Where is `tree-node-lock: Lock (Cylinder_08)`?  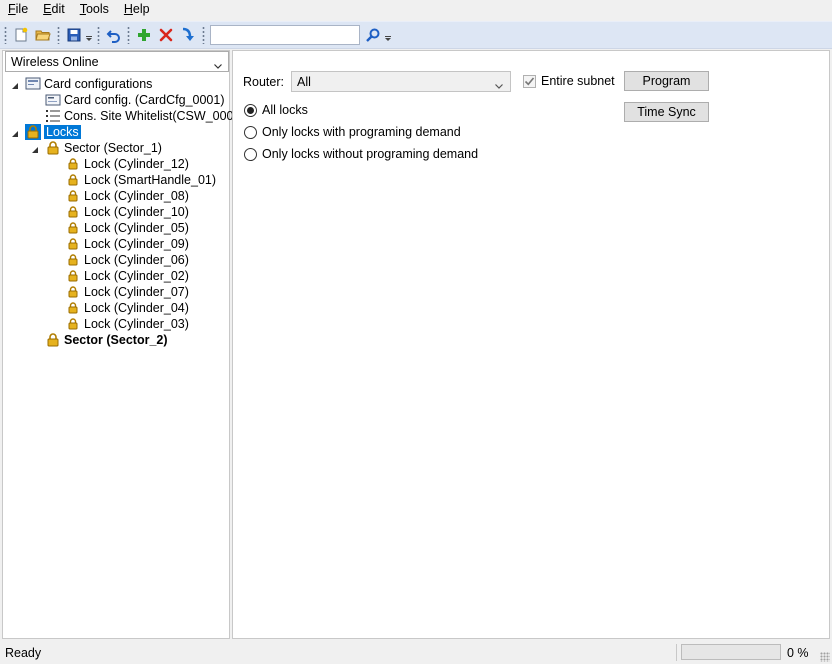 tree-node-lock: Lock (Cylinder_08) is located at coordinates (127, 196).